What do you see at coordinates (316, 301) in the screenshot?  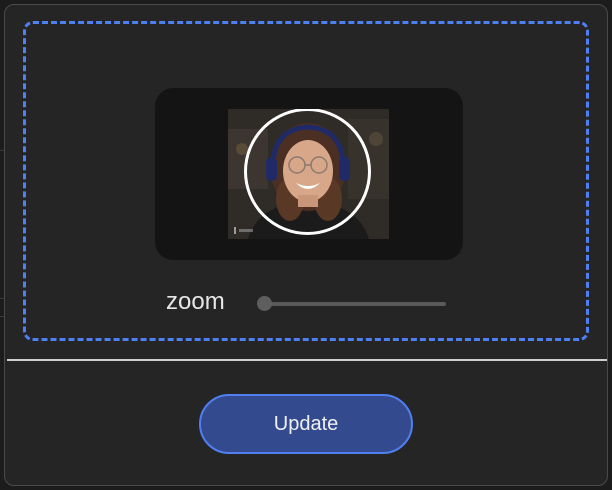 I see `zoom-control: zoom` at bounding box center [316, 301].